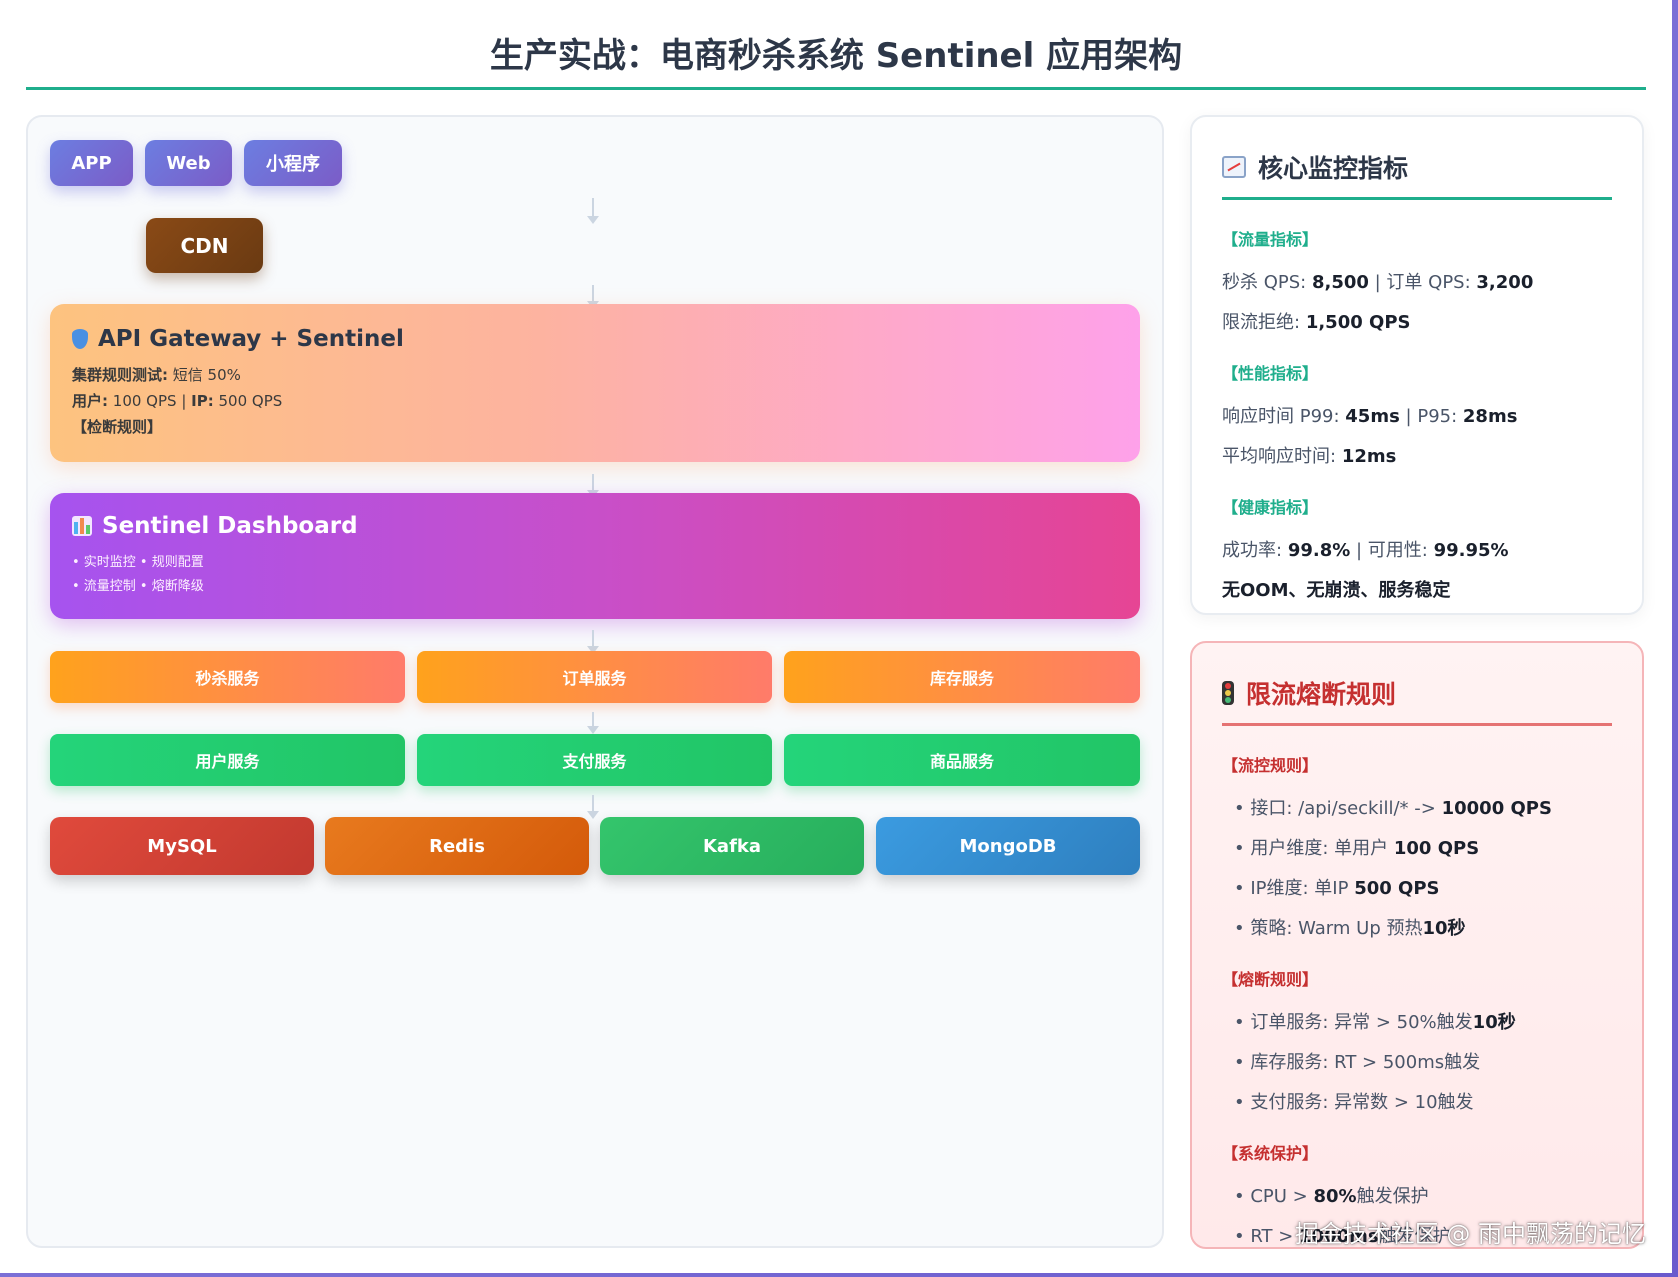  What do you see at coordinates (1331, 1196) in the screenshot?
I see `rule-item: • CPU > 80%触发保护` at bounding box center [1331, 1196].